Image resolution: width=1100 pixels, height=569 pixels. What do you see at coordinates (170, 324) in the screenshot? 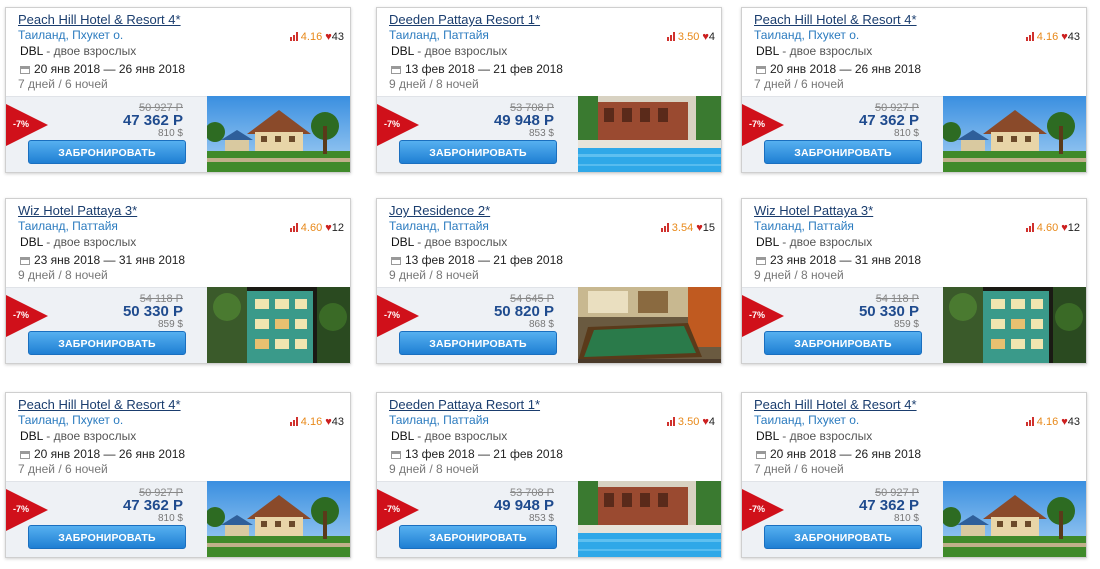
I see `price-usd: 859 $` at bounding box center [170, 324].